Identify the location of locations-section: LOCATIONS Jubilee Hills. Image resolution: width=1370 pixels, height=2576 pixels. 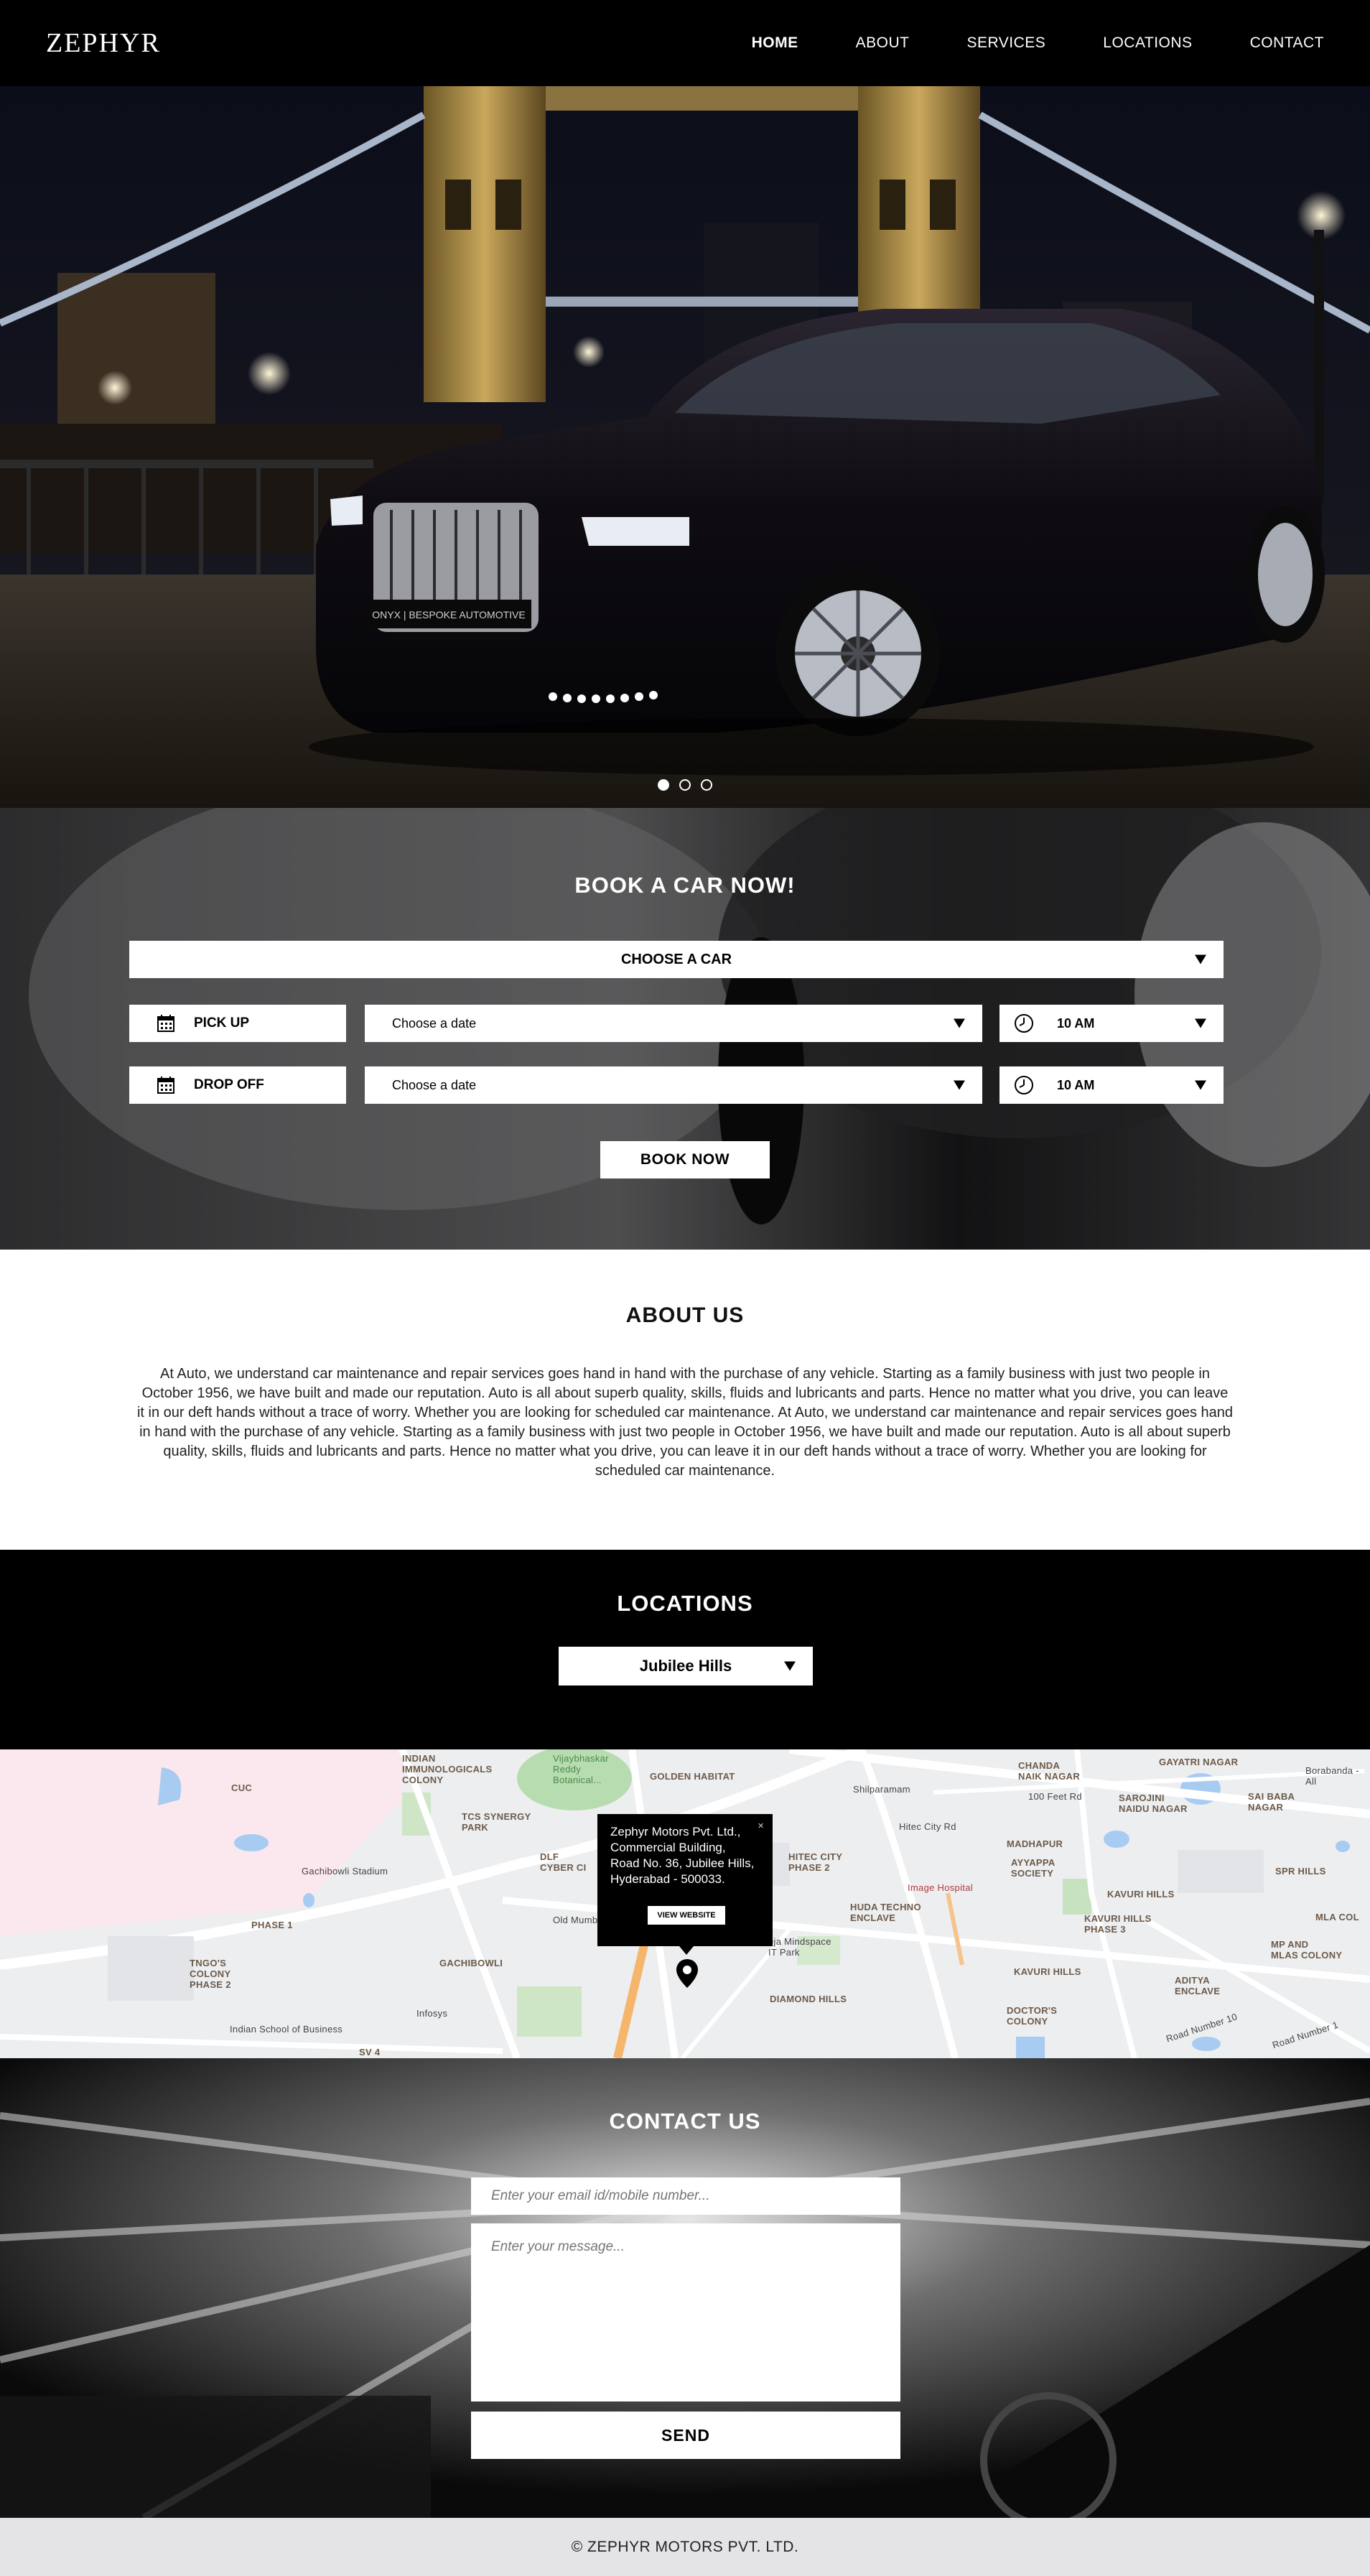
(685, 1649).